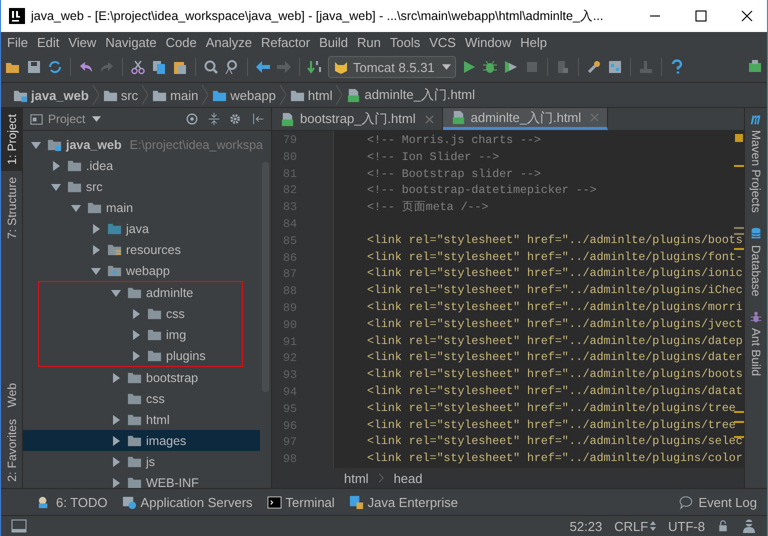  Describe the element at coordinates (187, 502) in the screenshot. I see `tool-window-tab: Application Servers` at that location.